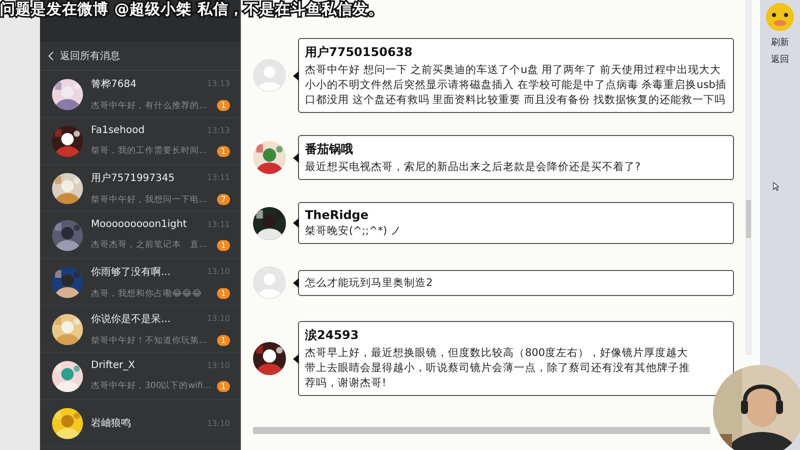 The image size is (800, 450). What do you see at coordinates (473, 167) in the screenshot?
I see `message-text: 最近想买电视杰哥，索尼的新品出来之后老款是会降价还是买不着了?` at bounding box center [473, 167].